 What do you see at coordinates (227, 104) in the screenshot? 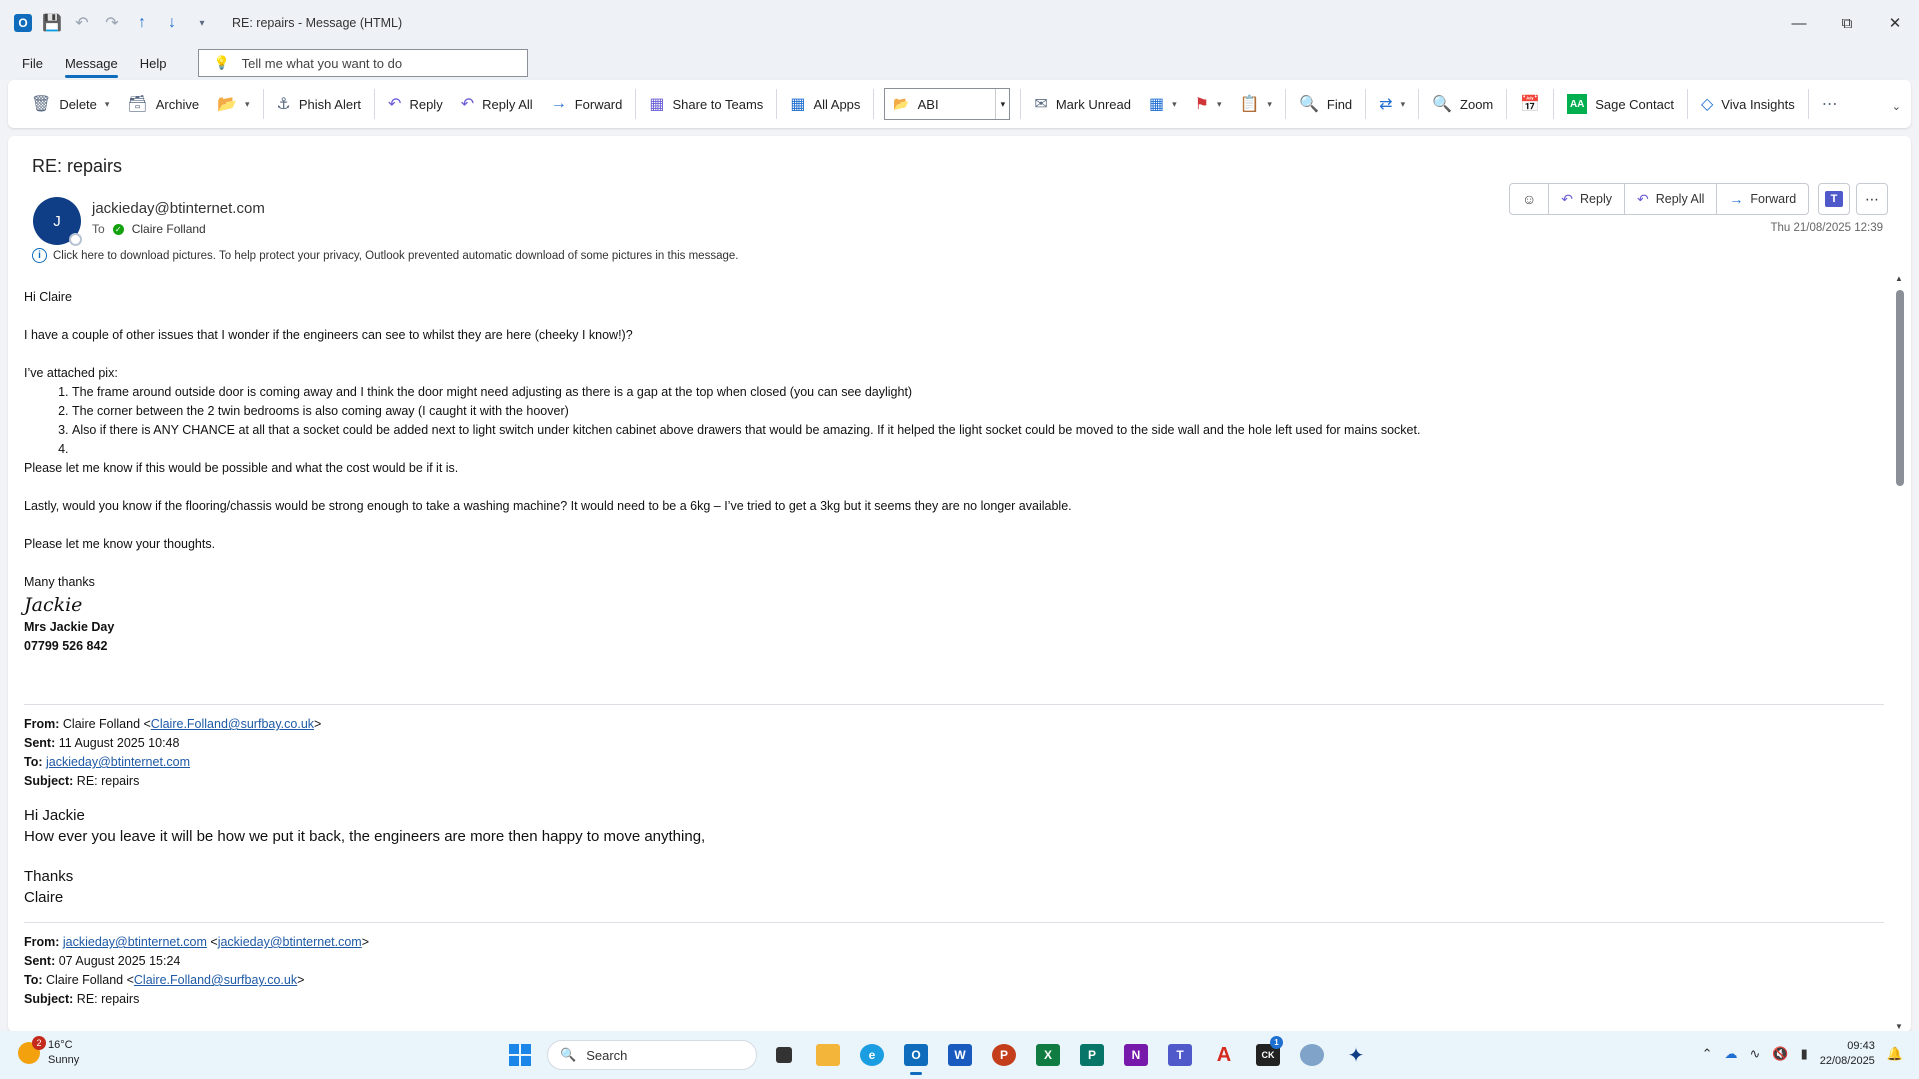
I see `move-folder-icon: 📂` at bounding box center [227, 104].